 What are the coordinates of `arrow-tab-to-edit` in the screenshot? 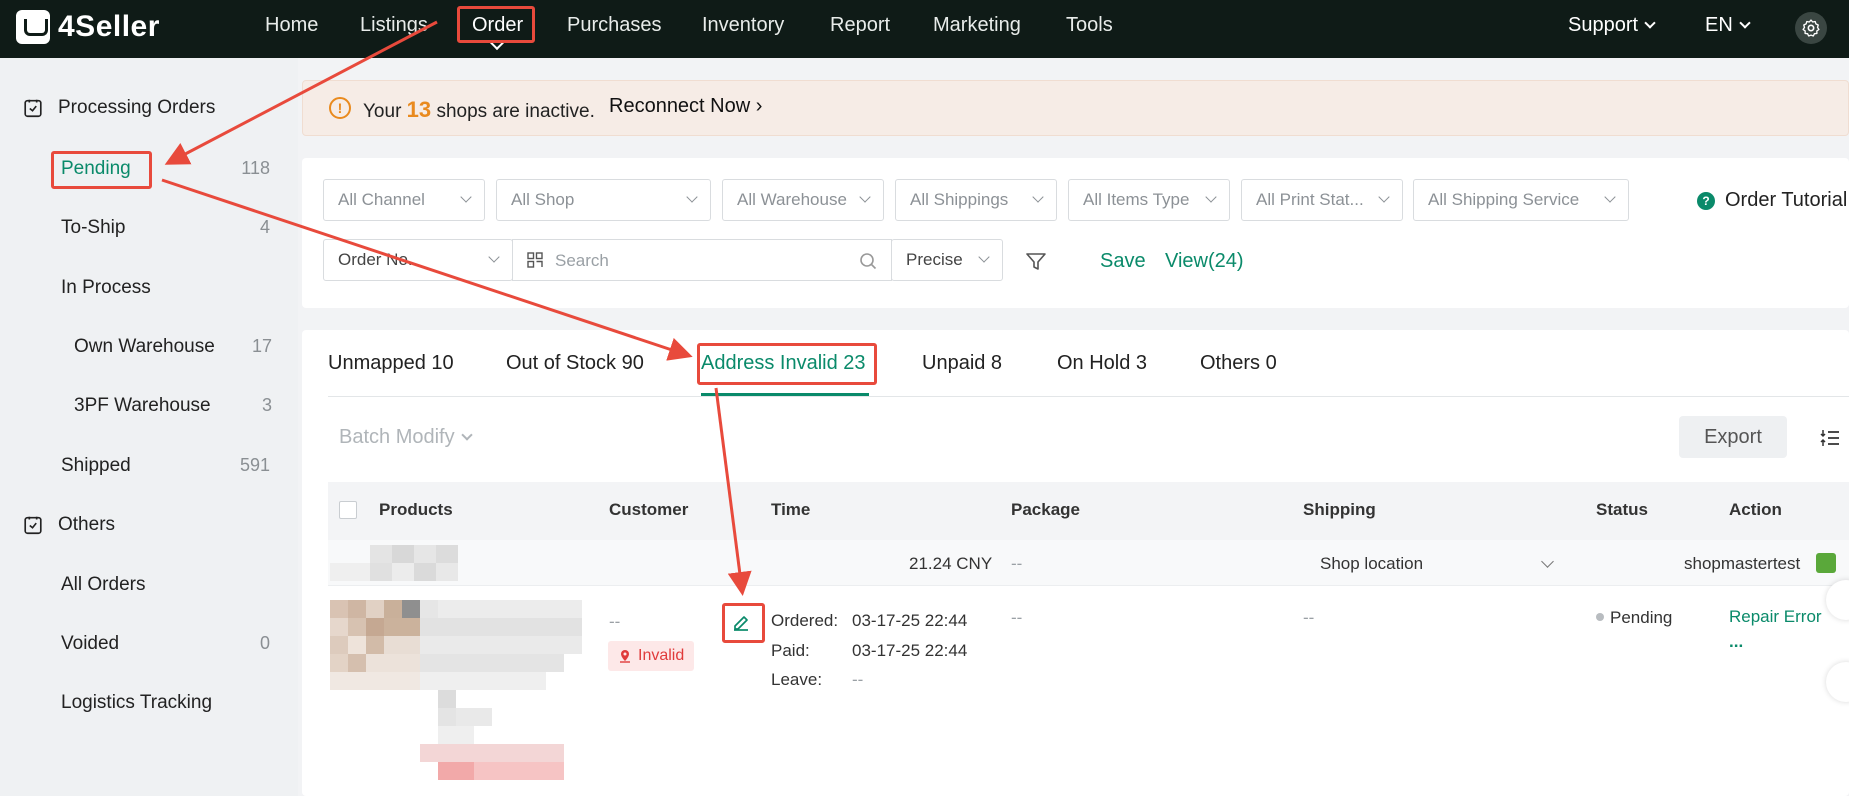 It's located at (733, 491).